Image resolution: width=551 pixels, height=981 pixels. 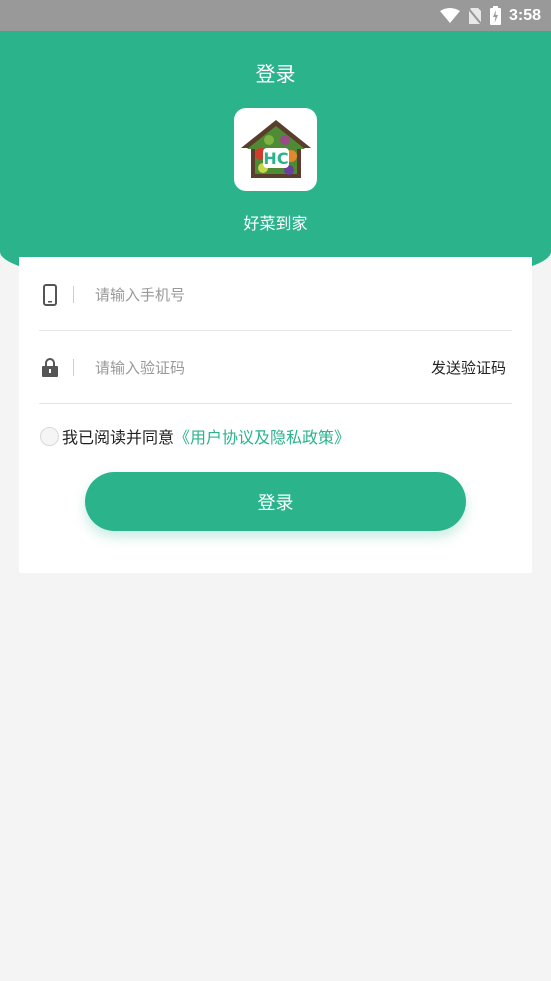 I want to click on no-sim-icon, so click(x=474, y=15).